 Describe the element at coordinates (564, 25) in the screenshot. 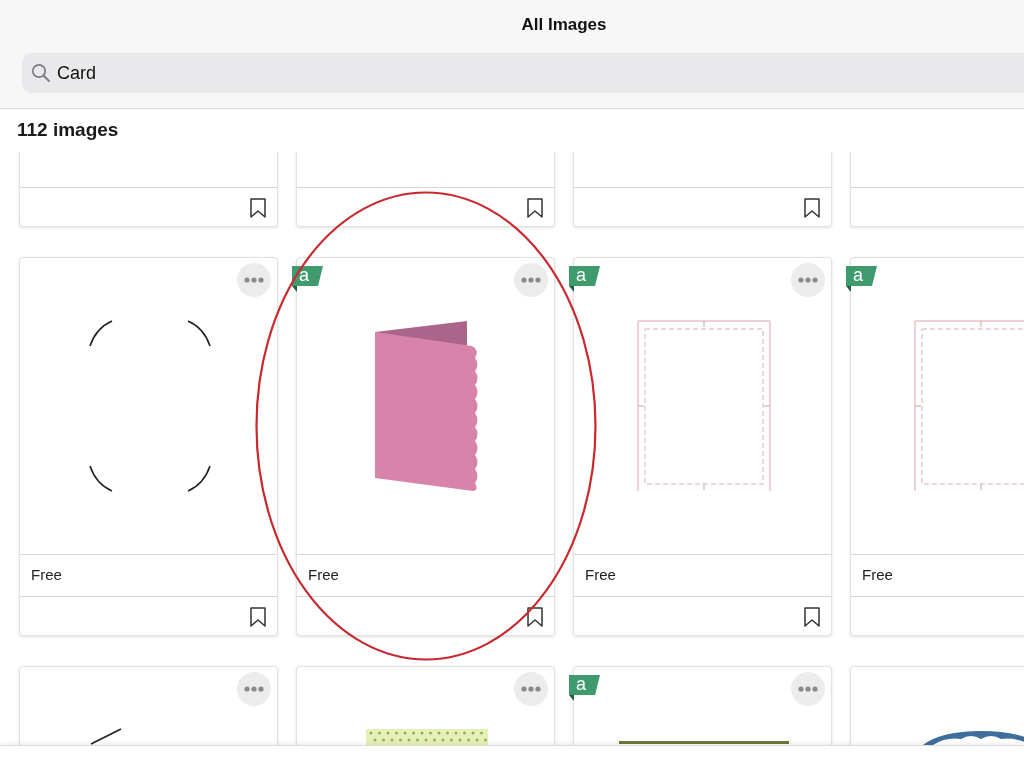

I see `page-title: All Images` at that location.